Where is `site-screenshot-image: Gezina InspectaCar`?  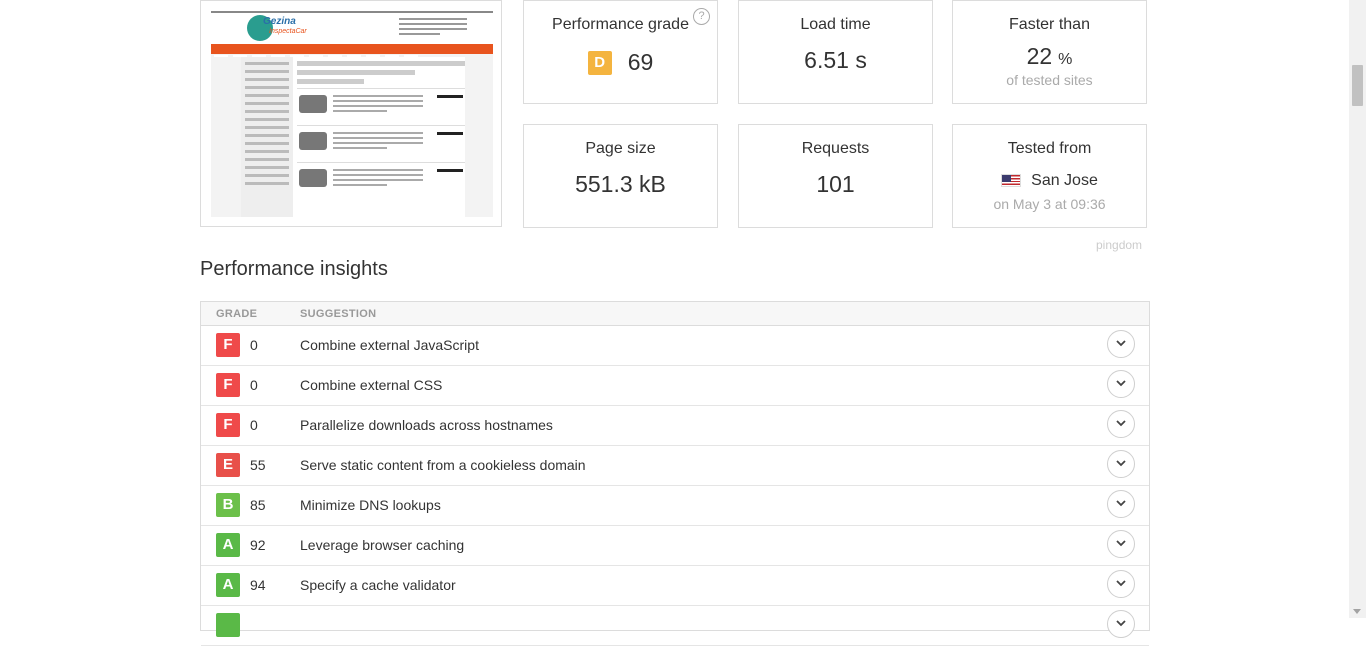
site-screenshot-image: Gezina InspectaCar is located at coordinates (352, 114).